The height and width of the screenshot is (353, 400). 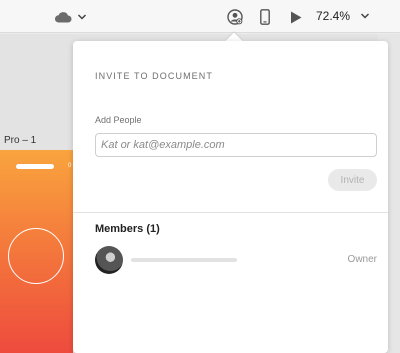 I want to click on device-preview-button, so click(x=265, y=17).